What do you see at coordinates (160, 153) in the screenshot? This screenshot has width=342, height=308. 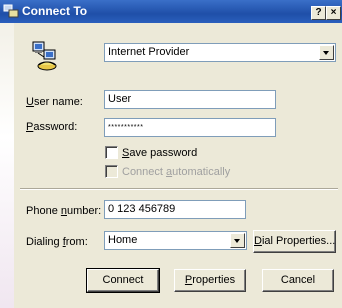 I see `save-password-label: Save password` at bounding box center [160, 153].